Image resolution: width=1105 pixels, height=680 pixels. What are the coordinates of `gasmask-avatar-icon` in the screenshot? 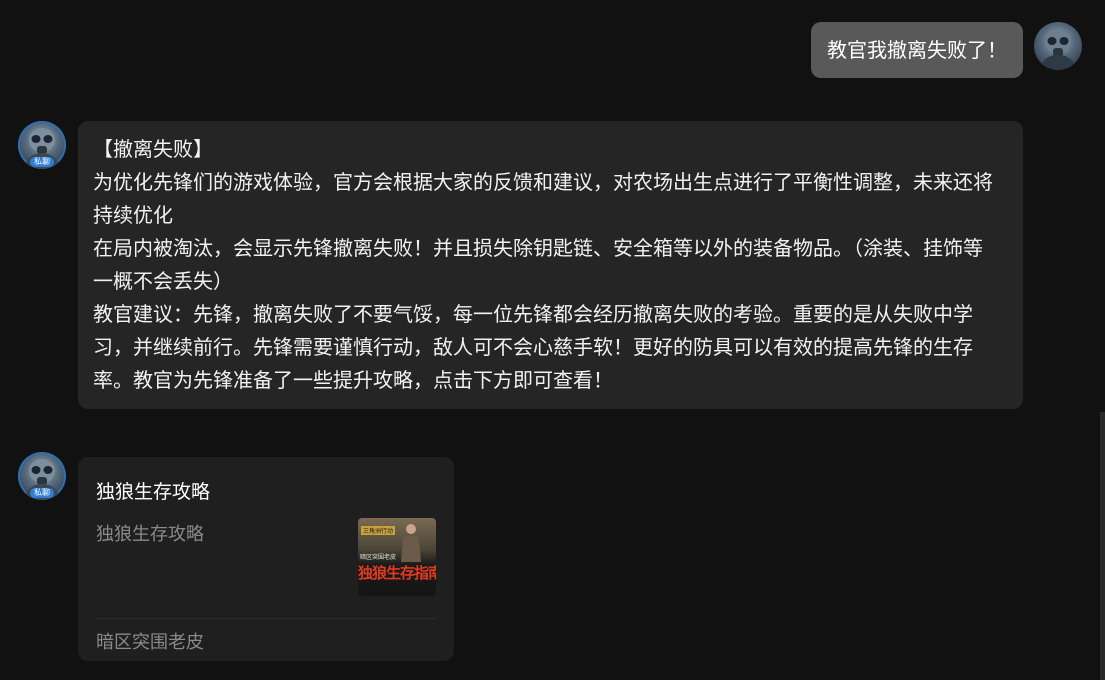 It's located at (1058, 50).